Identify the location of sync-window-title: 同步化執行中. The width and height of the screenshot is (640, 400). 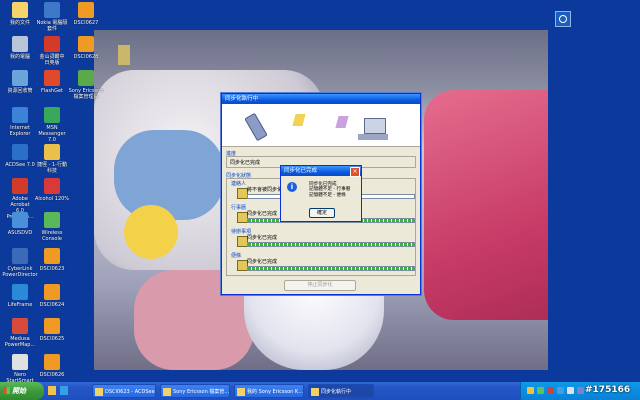
(321, 99).